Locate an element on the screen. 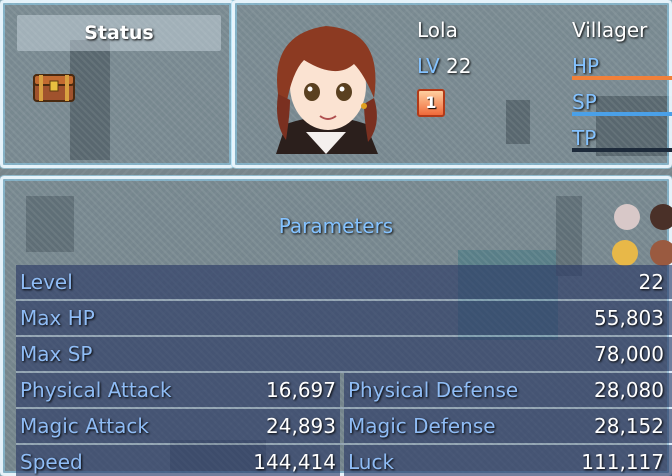  param-value: 111,117 is located at coordinates (622, 462).